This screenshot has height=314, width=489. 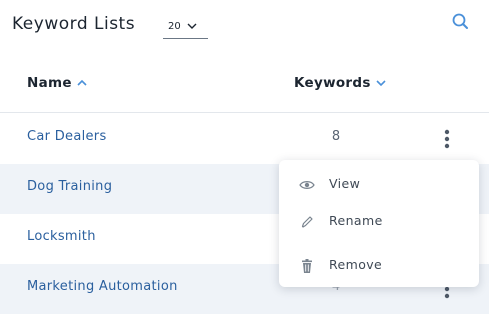 What do you see at coordinates (49, 83) in the screenshot?
I see `column-header-label: Name` at bounding box center [49, 83].